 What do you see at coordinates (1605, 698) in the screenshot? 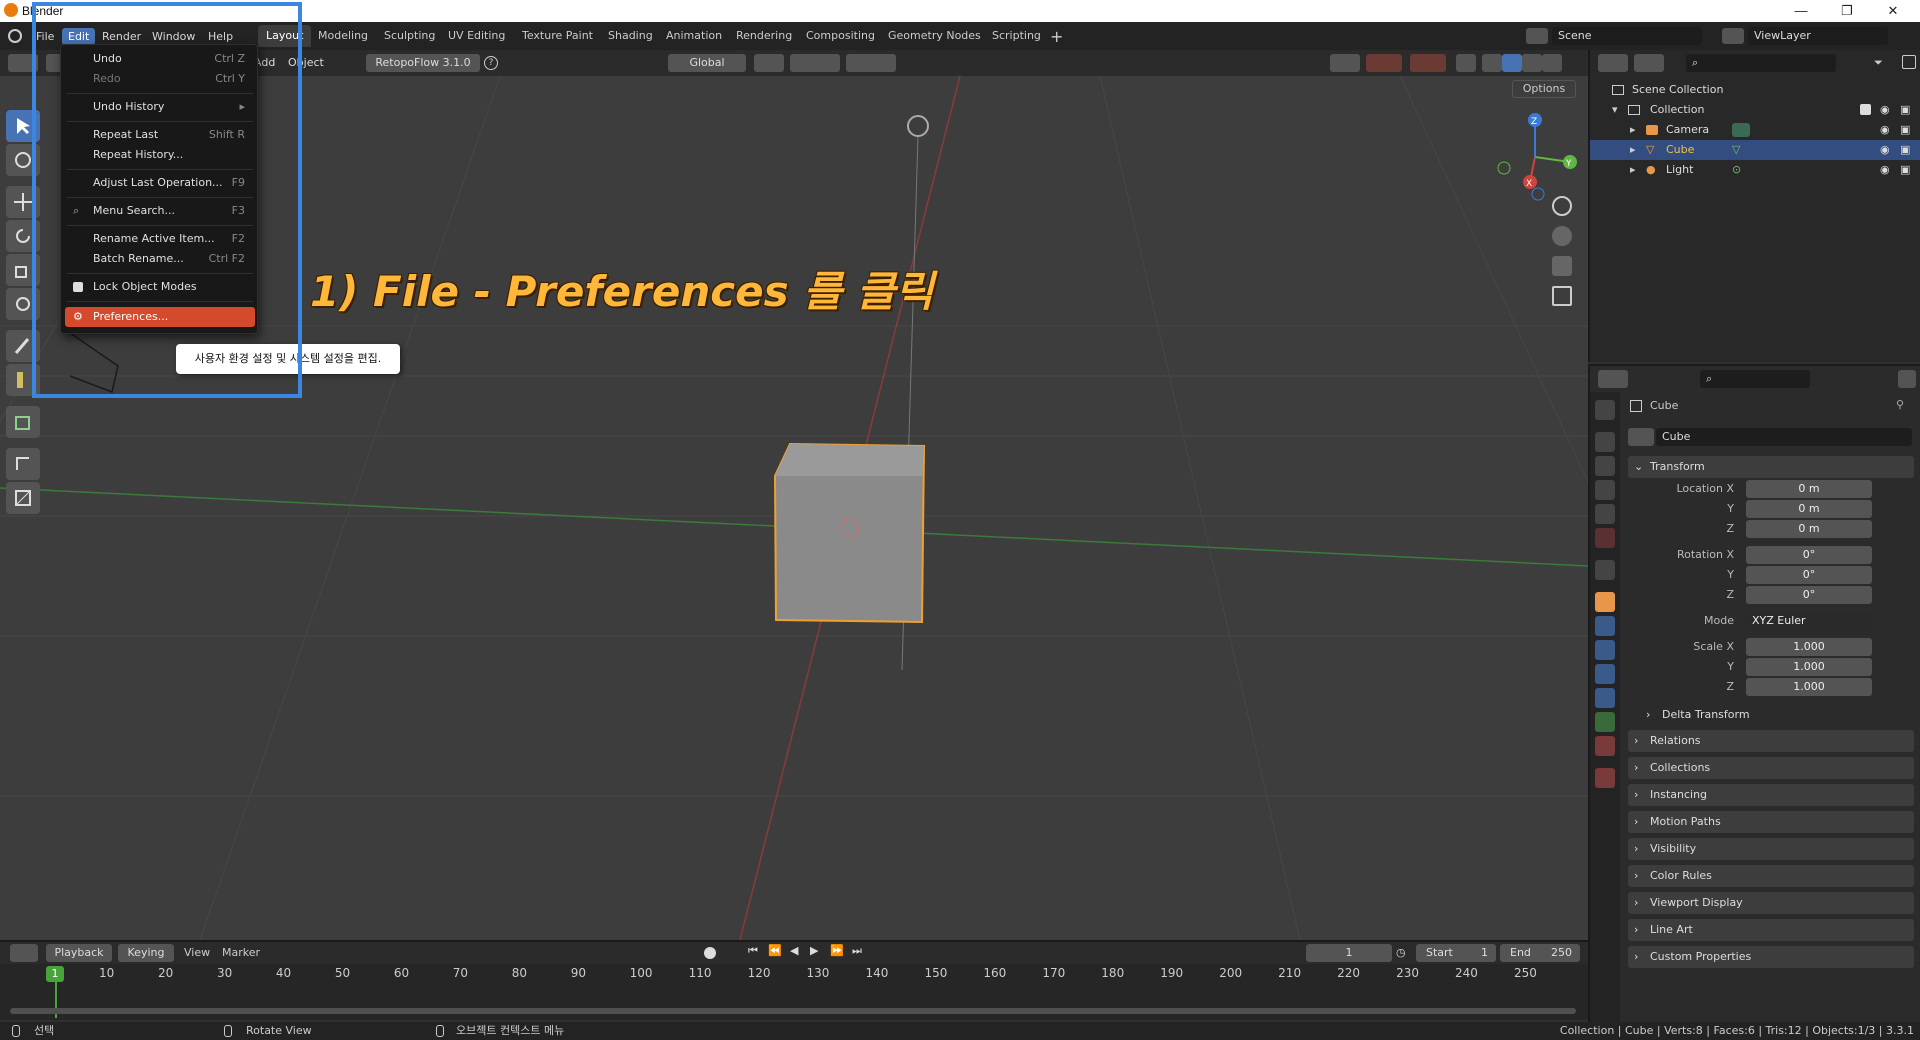
I see `constraints-tab-icon` at bounding box center [1605, 698].